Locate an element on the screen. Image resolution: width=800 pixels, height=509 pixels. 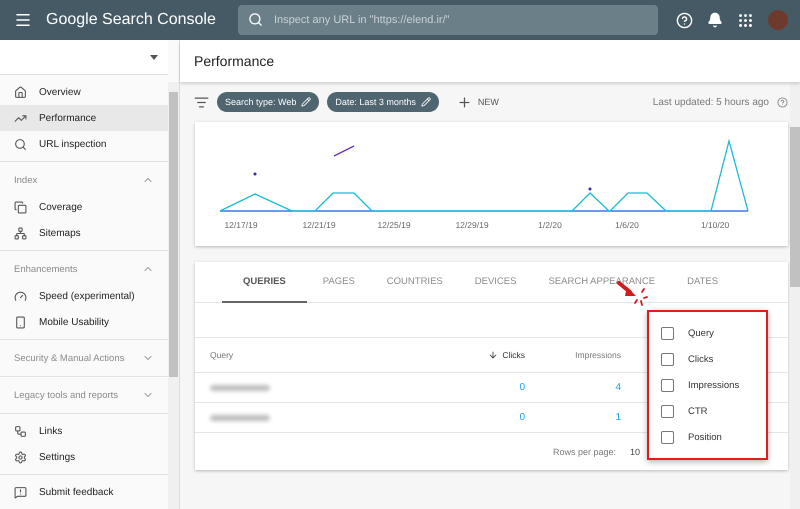
phone-icon is located at coordinates (20, 322).